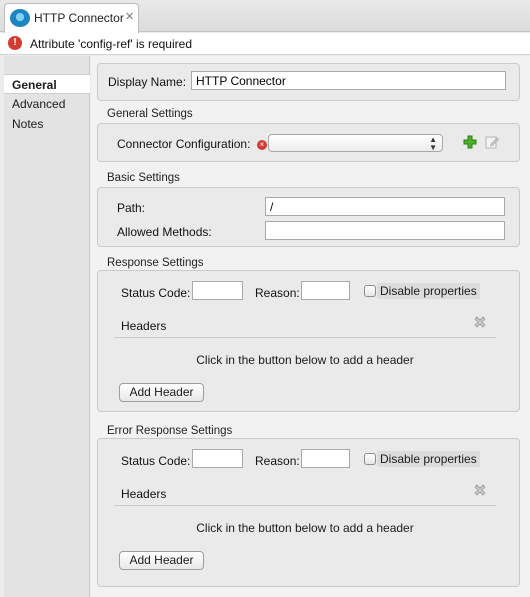 This screenshot has height=597, width=530. Describe the element at coordinates (147, 82) in the screenshot. I see `display-name-label: Display Name:` at that location.